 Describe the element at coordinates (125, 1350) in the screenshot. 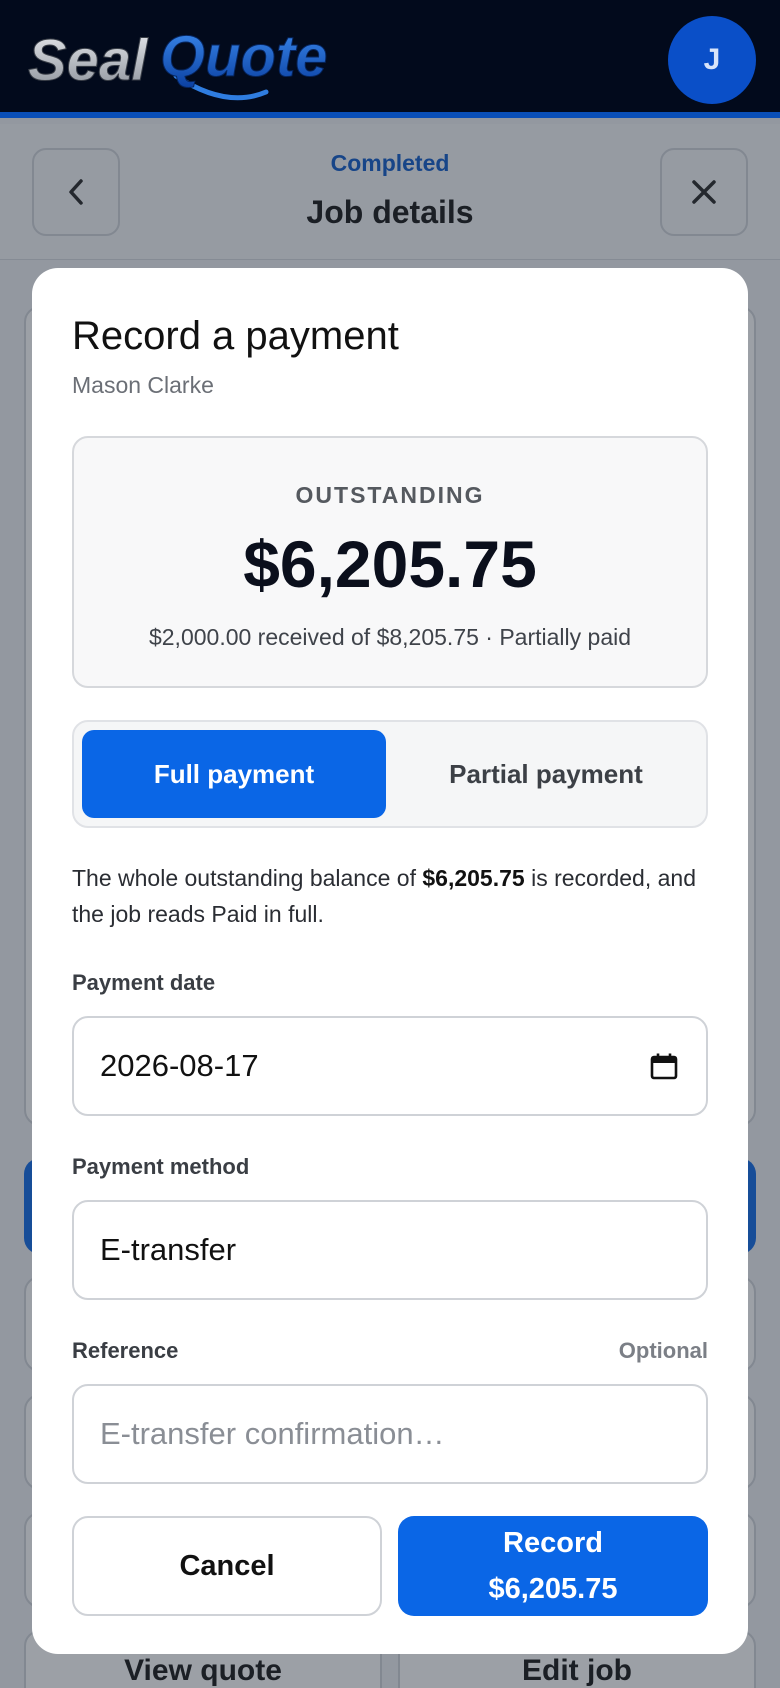

I see `reference-label: Reference` at that location.